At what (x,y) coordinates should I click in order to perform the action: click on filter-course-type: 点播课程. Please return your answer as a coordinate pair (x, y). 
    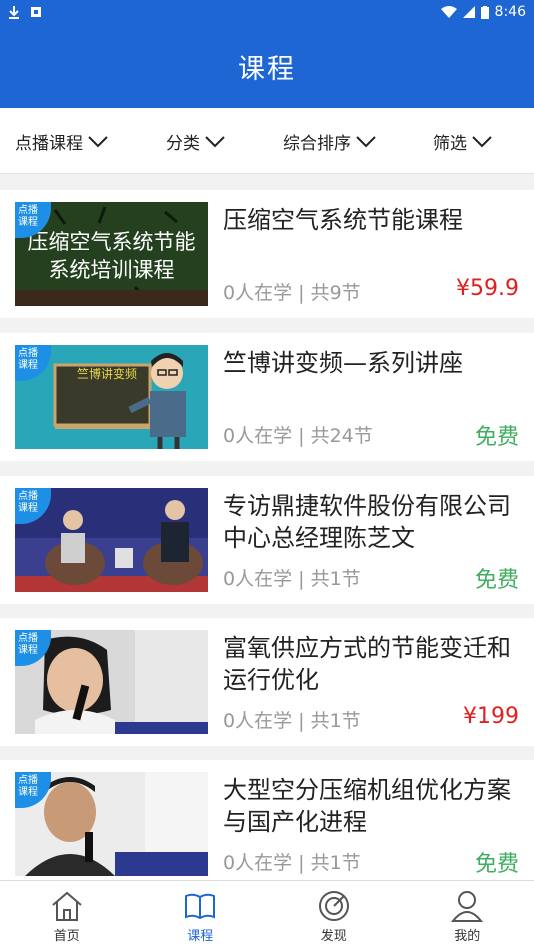
    Looking at the image, I should click on (61, 141).